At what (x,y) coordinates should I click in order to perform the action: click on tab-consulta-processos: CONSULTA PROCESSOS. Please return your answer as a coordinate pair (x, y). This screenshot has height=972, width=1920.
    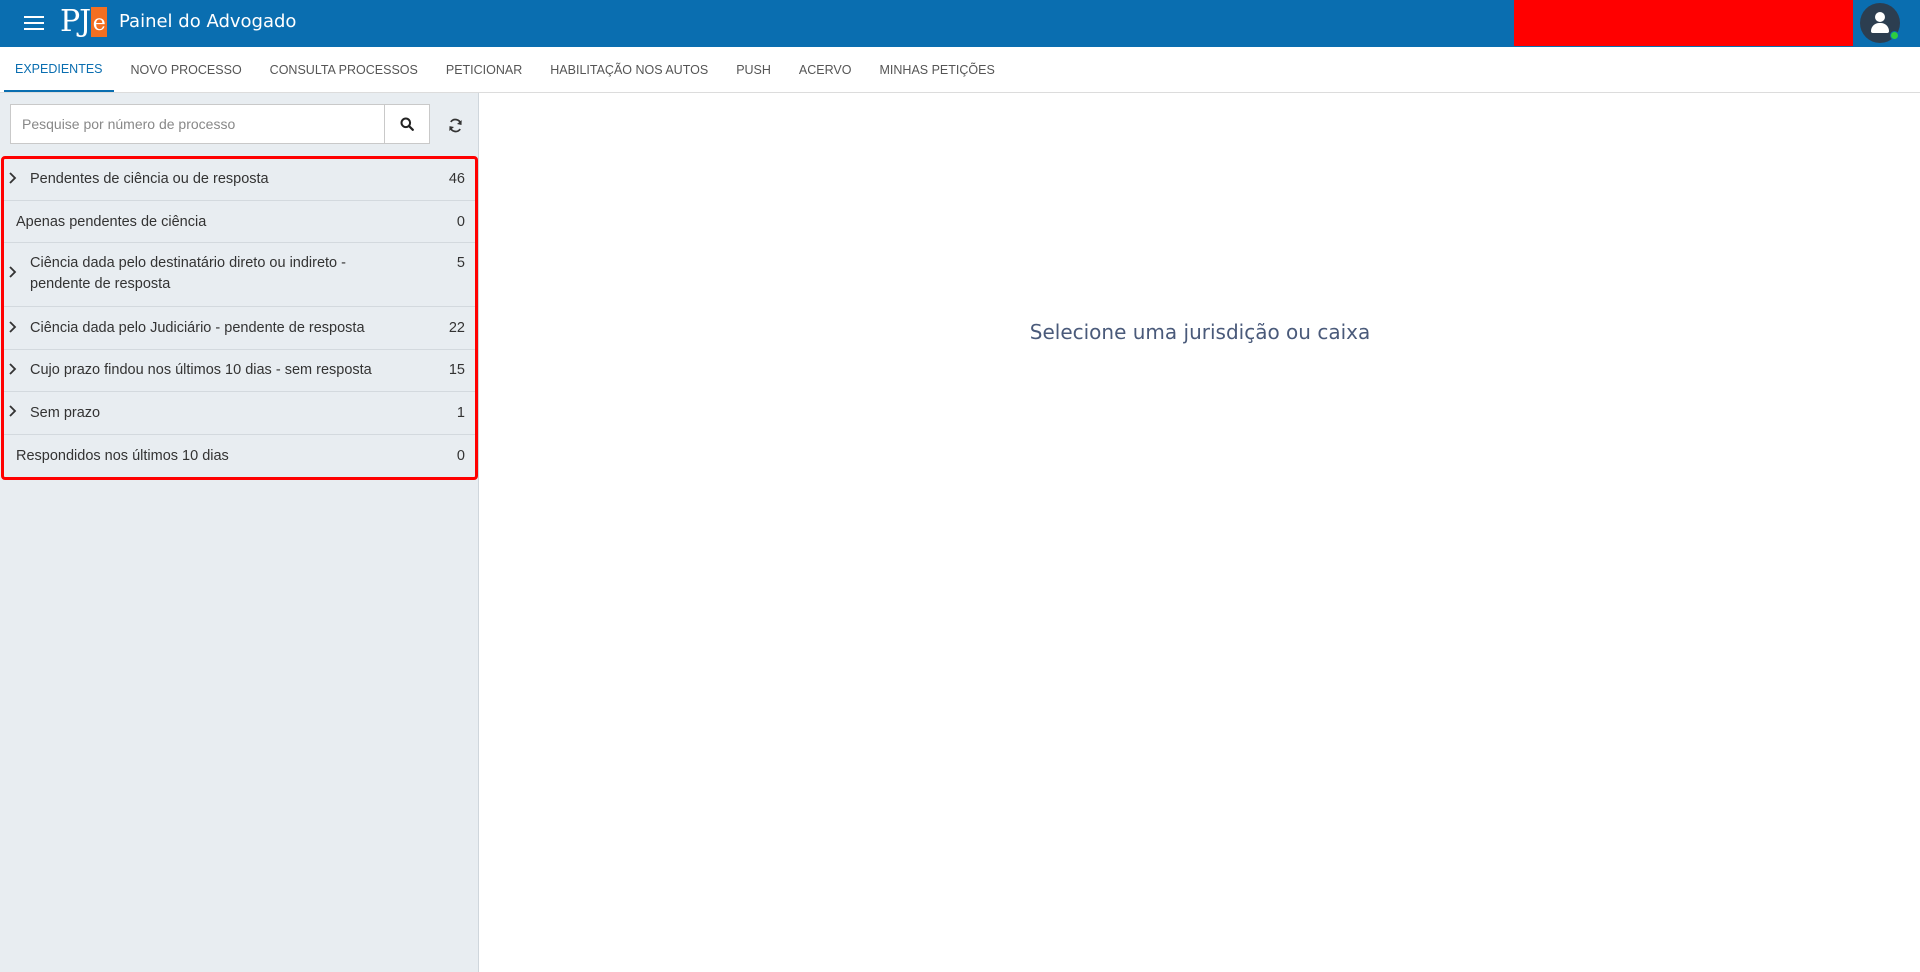
    Looking at the image, I should click on (344, 69).